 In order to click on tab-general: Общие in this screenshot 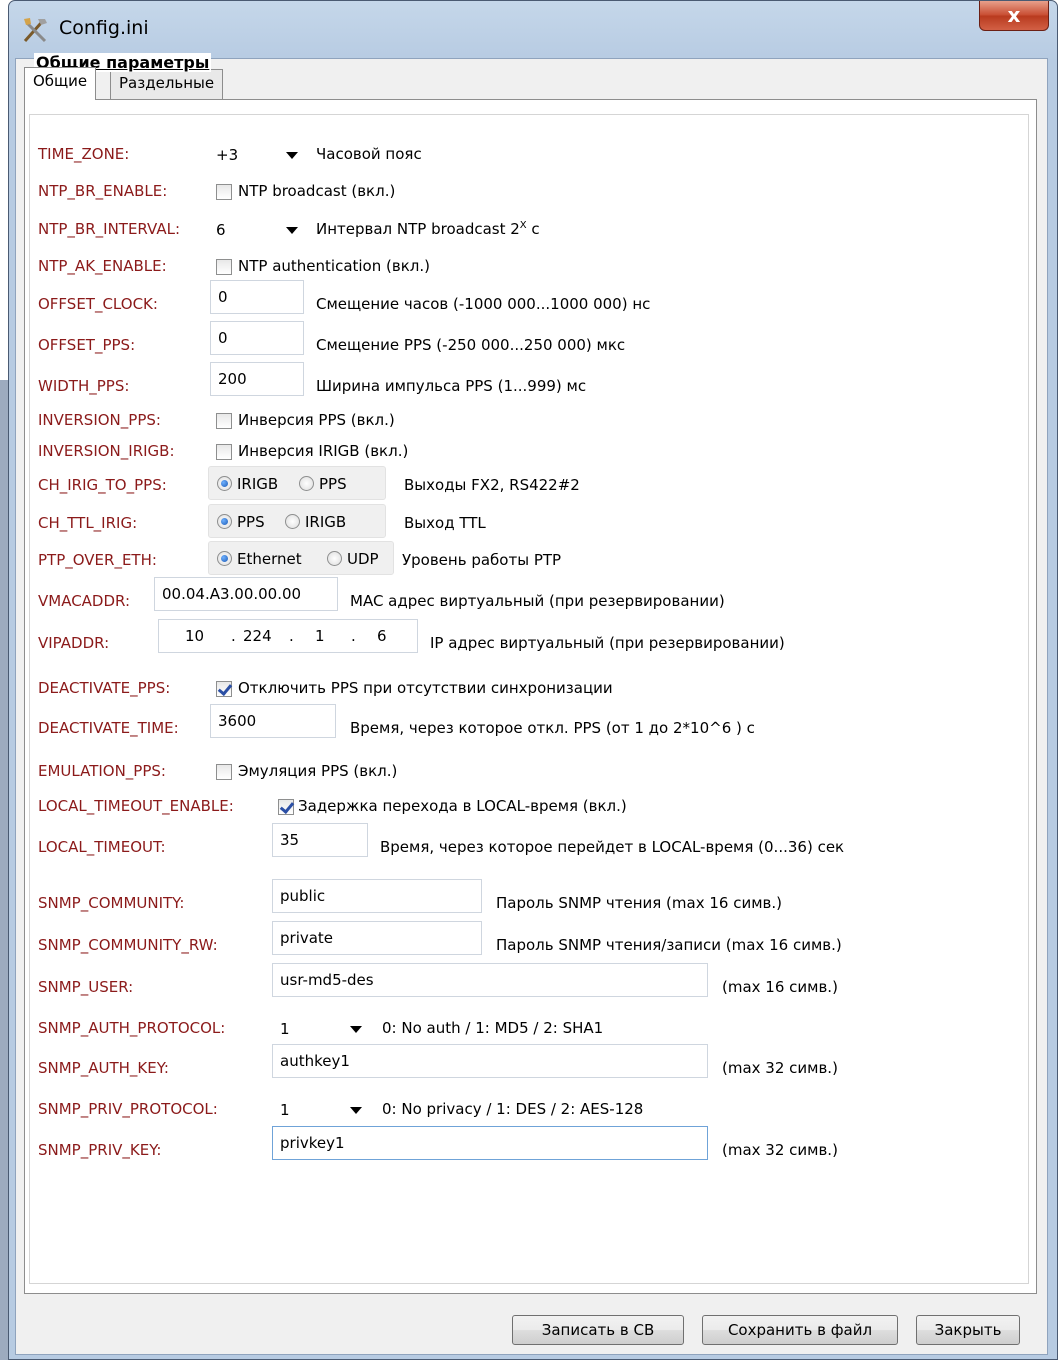, I will do `click(60, 83)`.